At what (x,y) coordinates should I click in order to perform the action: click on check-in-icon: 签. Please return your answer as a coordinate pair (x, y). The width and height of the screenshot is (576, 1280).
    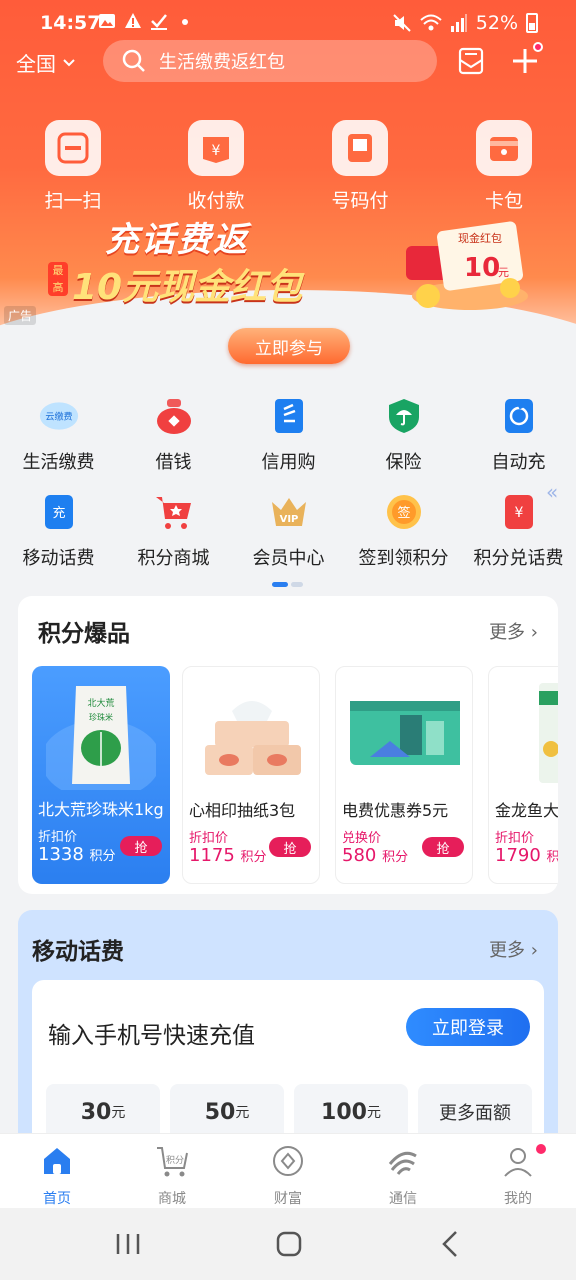
    Looking at the image, I should click on (404, 512).